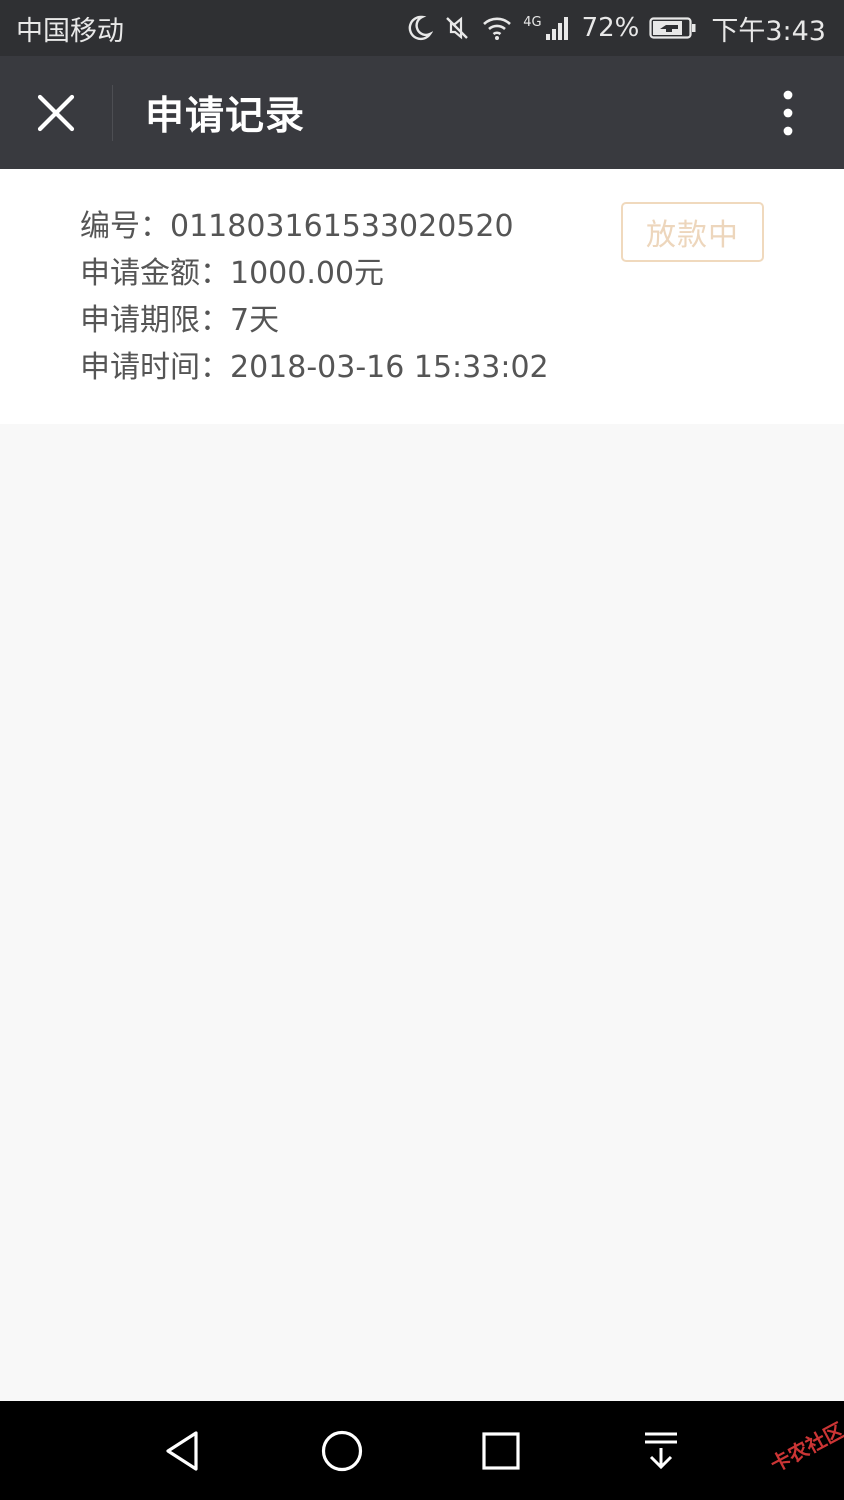 The height and width of the screenshot is (1500, 844). I want to click on record-term-label: 申请期限：, so click(155, 320).